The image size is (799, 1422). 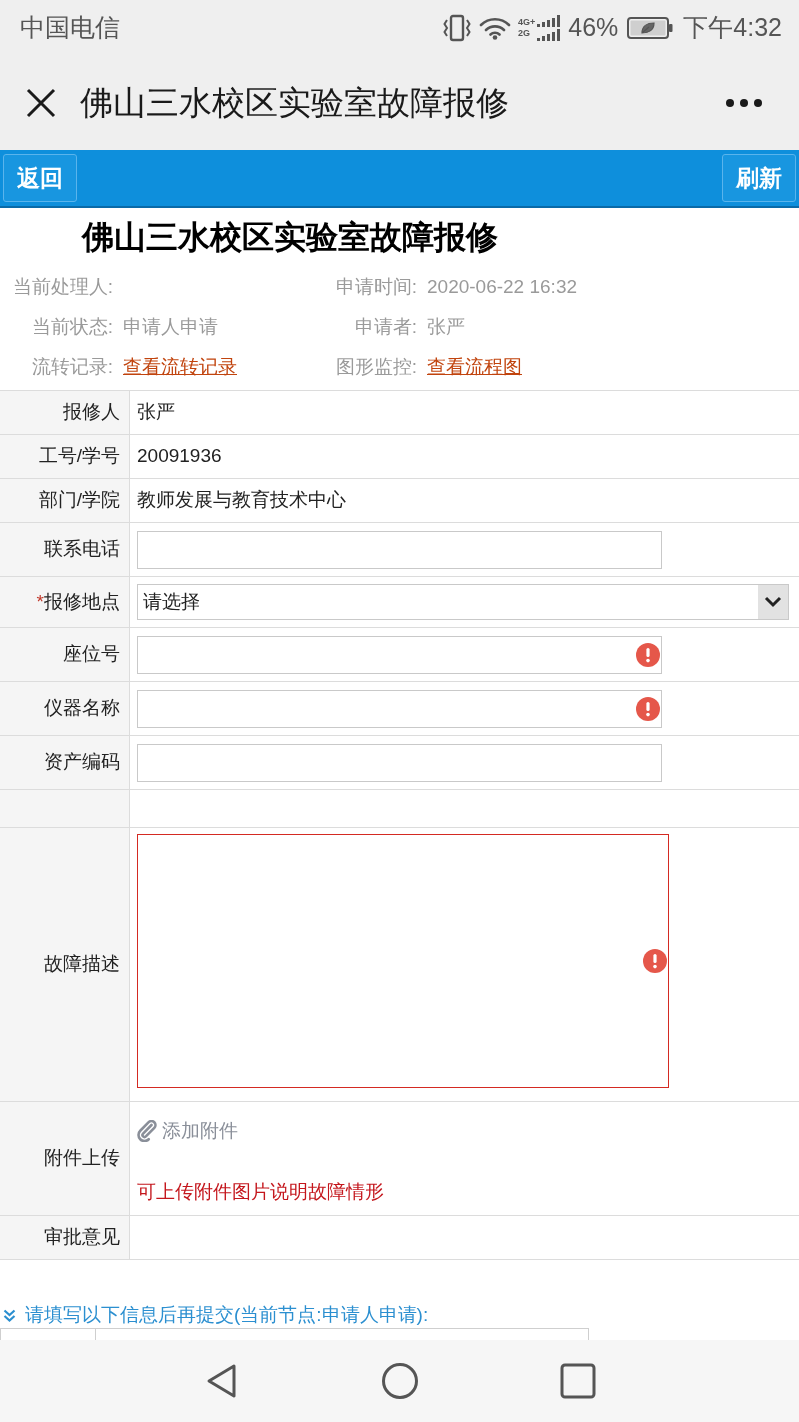 What do you see at coordinates (593, 28) in the screenshot?
I see `battery-percent: 46%` at bounding box center [593, 28].